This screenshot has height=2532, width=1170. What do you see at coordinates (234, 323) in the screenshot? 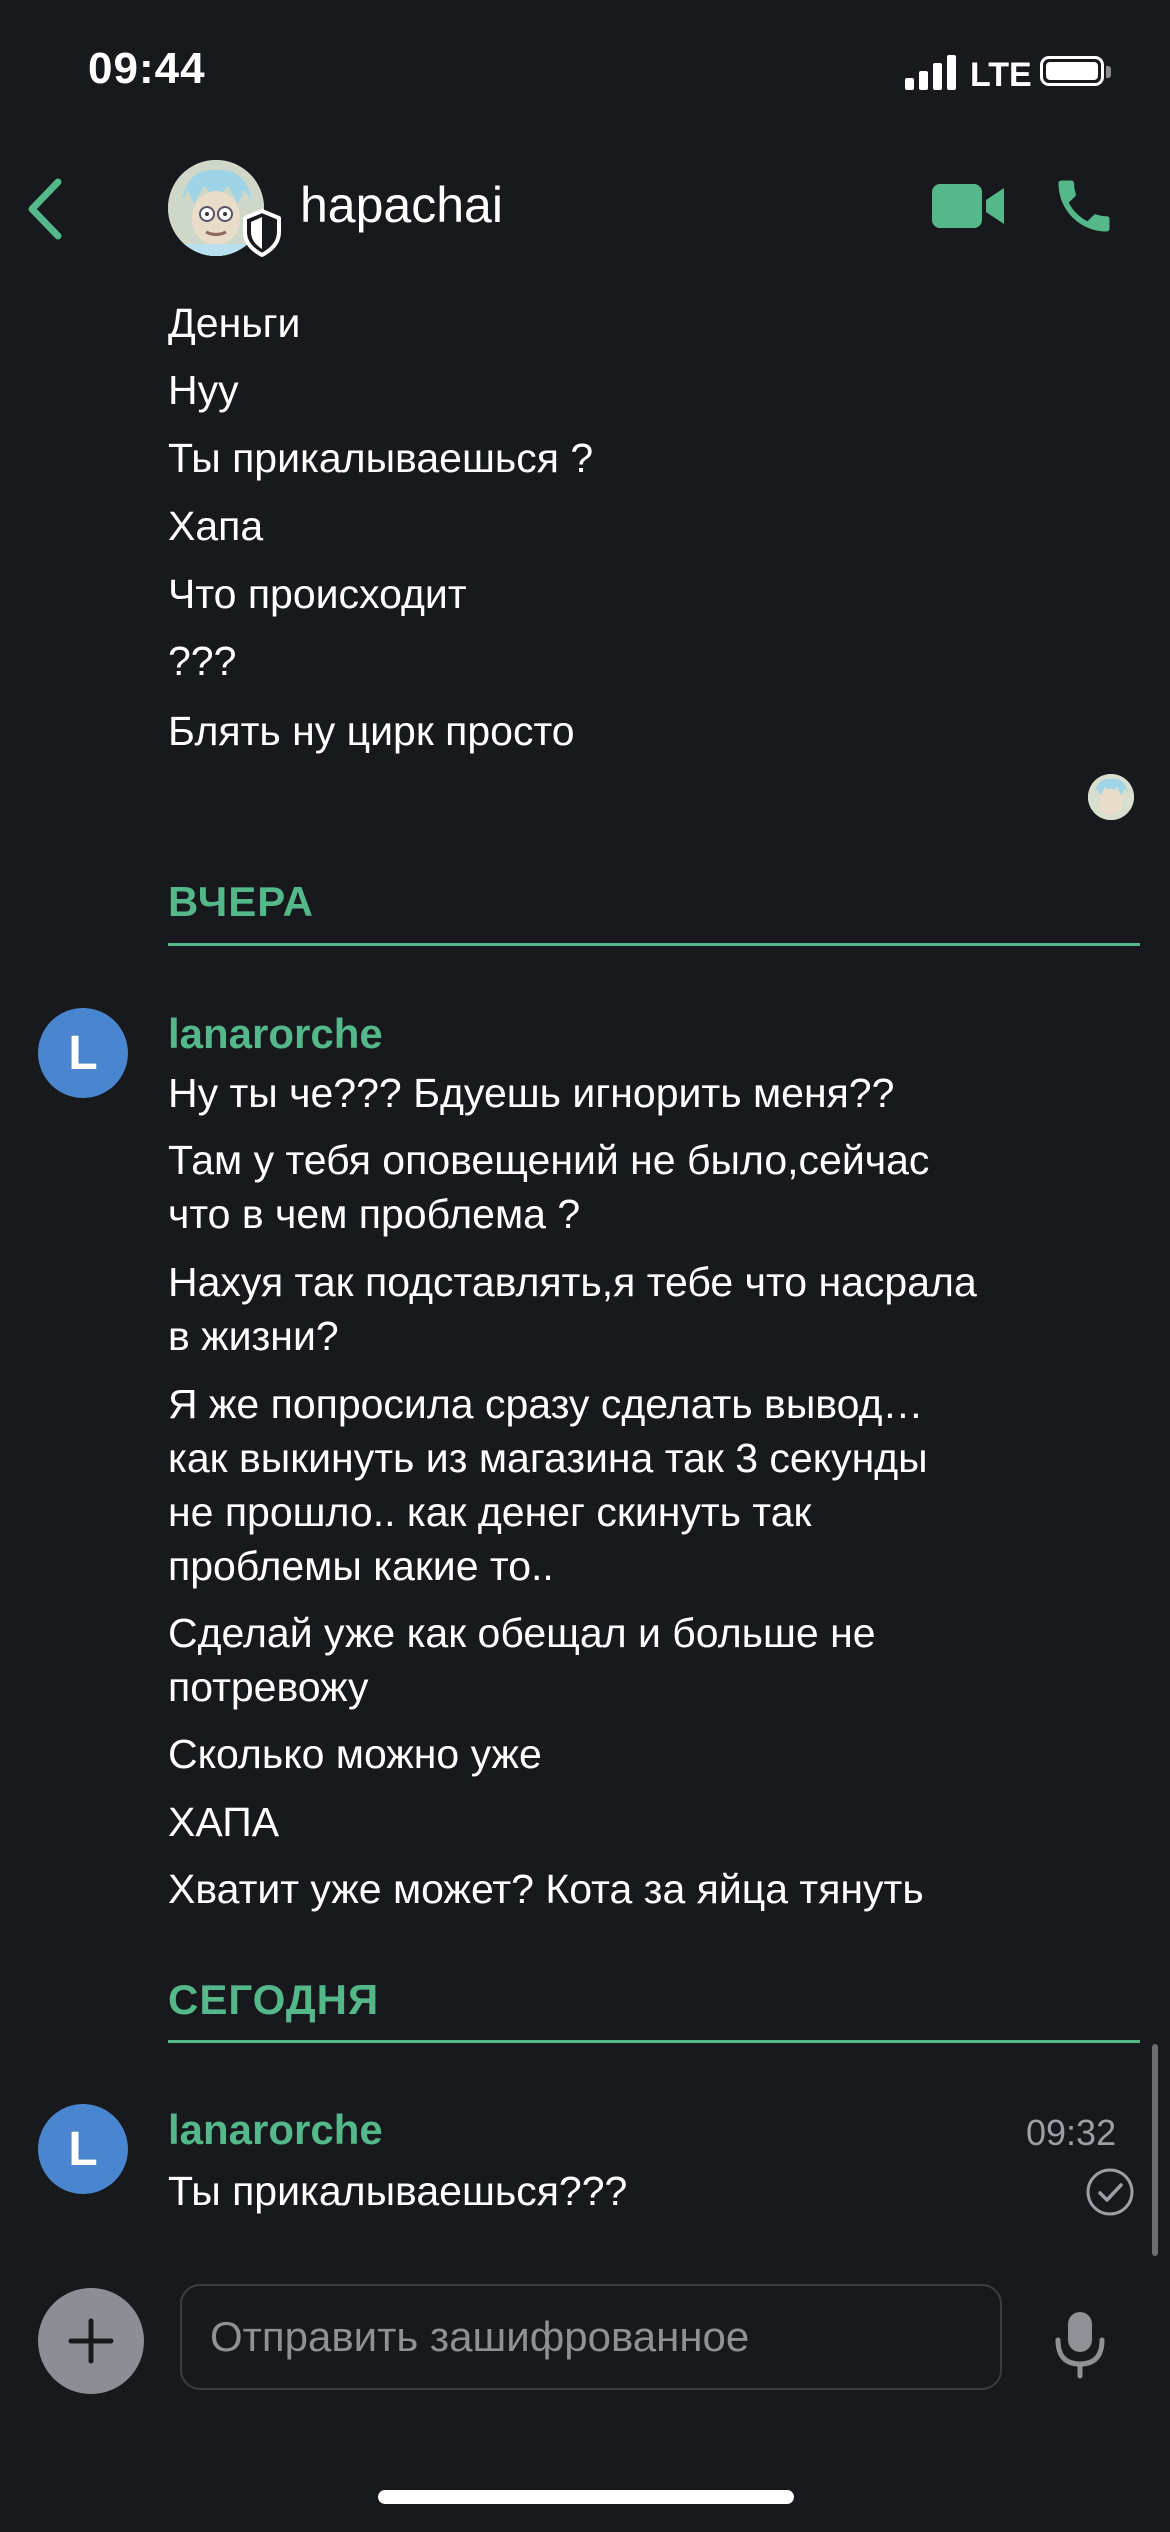
I see `message-text: Деньги` at bounding box center [234, 323].